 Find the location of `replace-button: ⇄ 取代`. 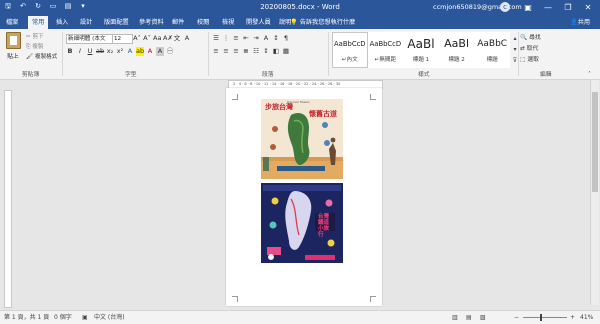

replace-button: ⇄ 取代 is located at coordinates (529, 47).